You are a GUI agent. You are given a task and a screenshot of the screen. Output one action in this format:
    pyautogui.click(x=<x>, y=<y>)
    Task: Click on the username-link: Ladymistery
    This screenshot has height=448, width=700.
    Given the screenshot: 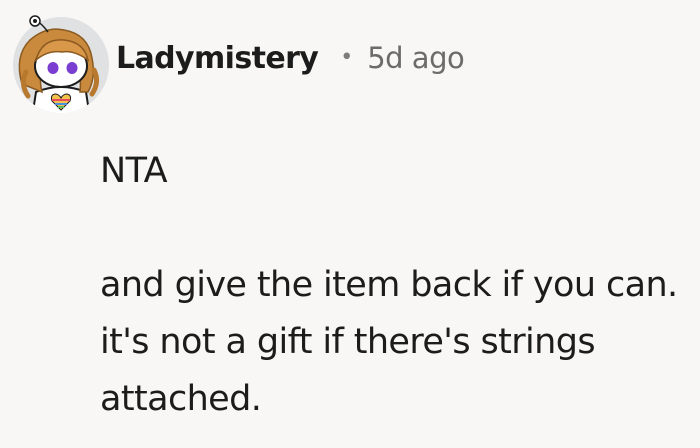 What is the action you would take?
    pyautogui.click(x=217, y=58)
    